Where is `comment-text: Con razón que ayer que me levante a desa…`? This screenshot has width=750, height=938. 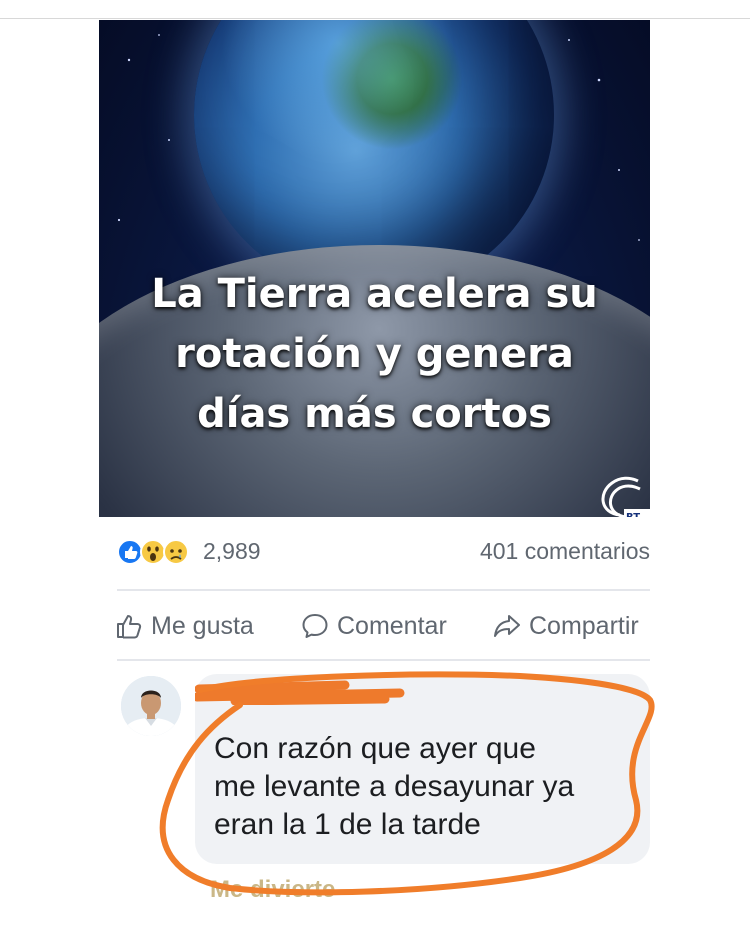
comment-text: Con razón que ayer que me levante a desa… is located at coordinates (429, 787).